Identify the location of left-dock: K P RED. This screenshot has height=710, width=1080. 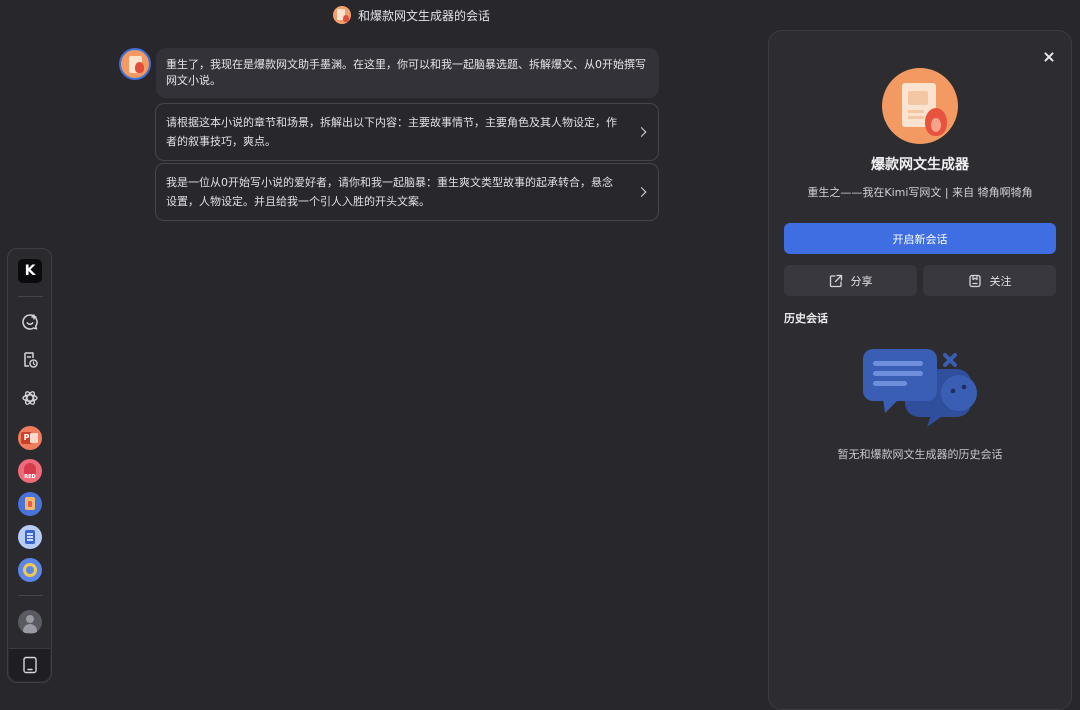
(29, 465).